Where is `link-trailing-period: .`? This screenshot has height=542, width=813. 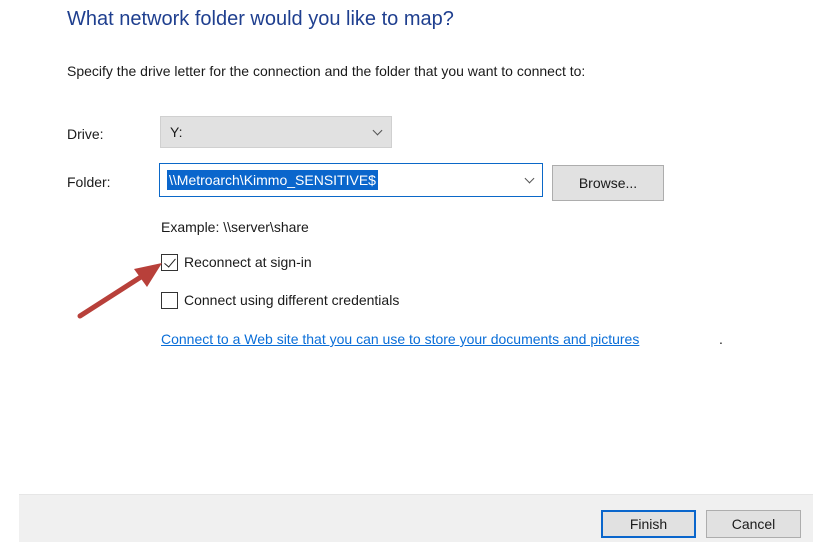 link-trailing-period: . is located at coordinates (721, 339).